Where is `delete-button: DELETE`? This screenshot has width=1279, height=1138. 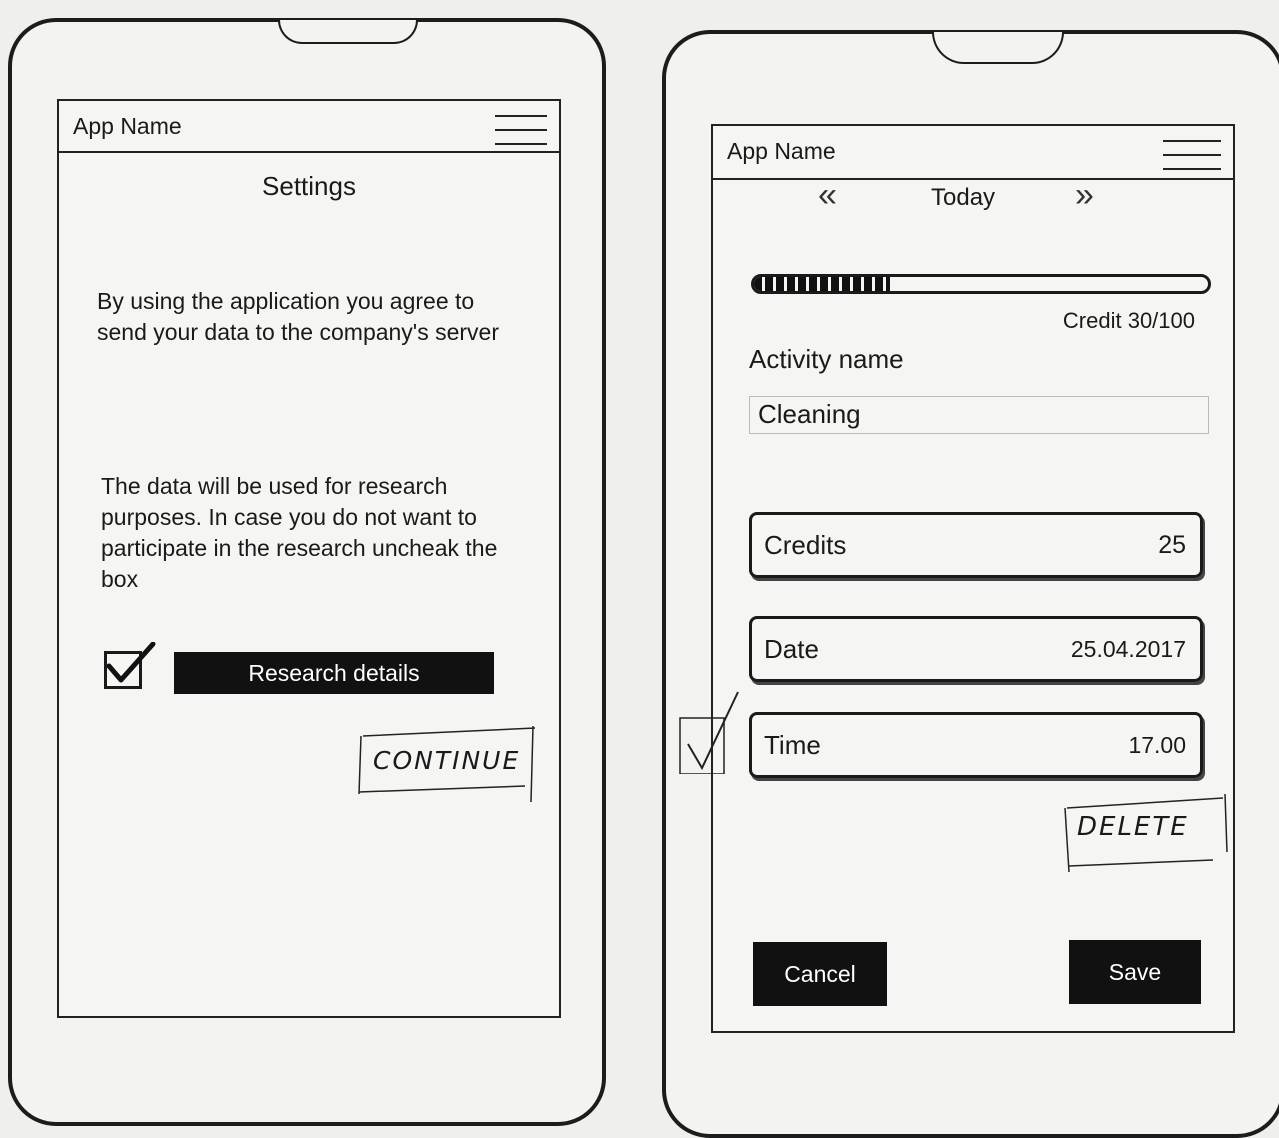
delete-button: DELETE is located at coordinates (1147, 834).